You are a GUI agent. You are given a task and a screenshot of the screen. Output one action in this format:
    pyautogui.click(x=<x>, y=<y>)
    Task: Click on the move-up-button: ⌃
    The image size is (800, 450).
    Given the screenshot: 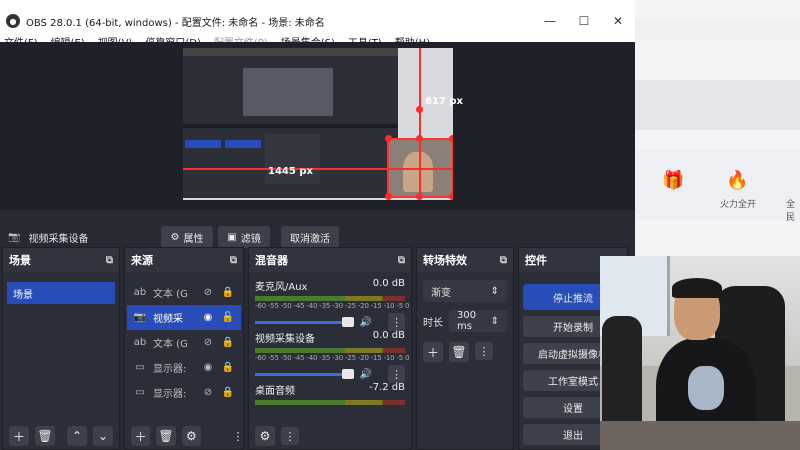 What is the action you would take?
    pyautogui.click(x=77, y=436)
    